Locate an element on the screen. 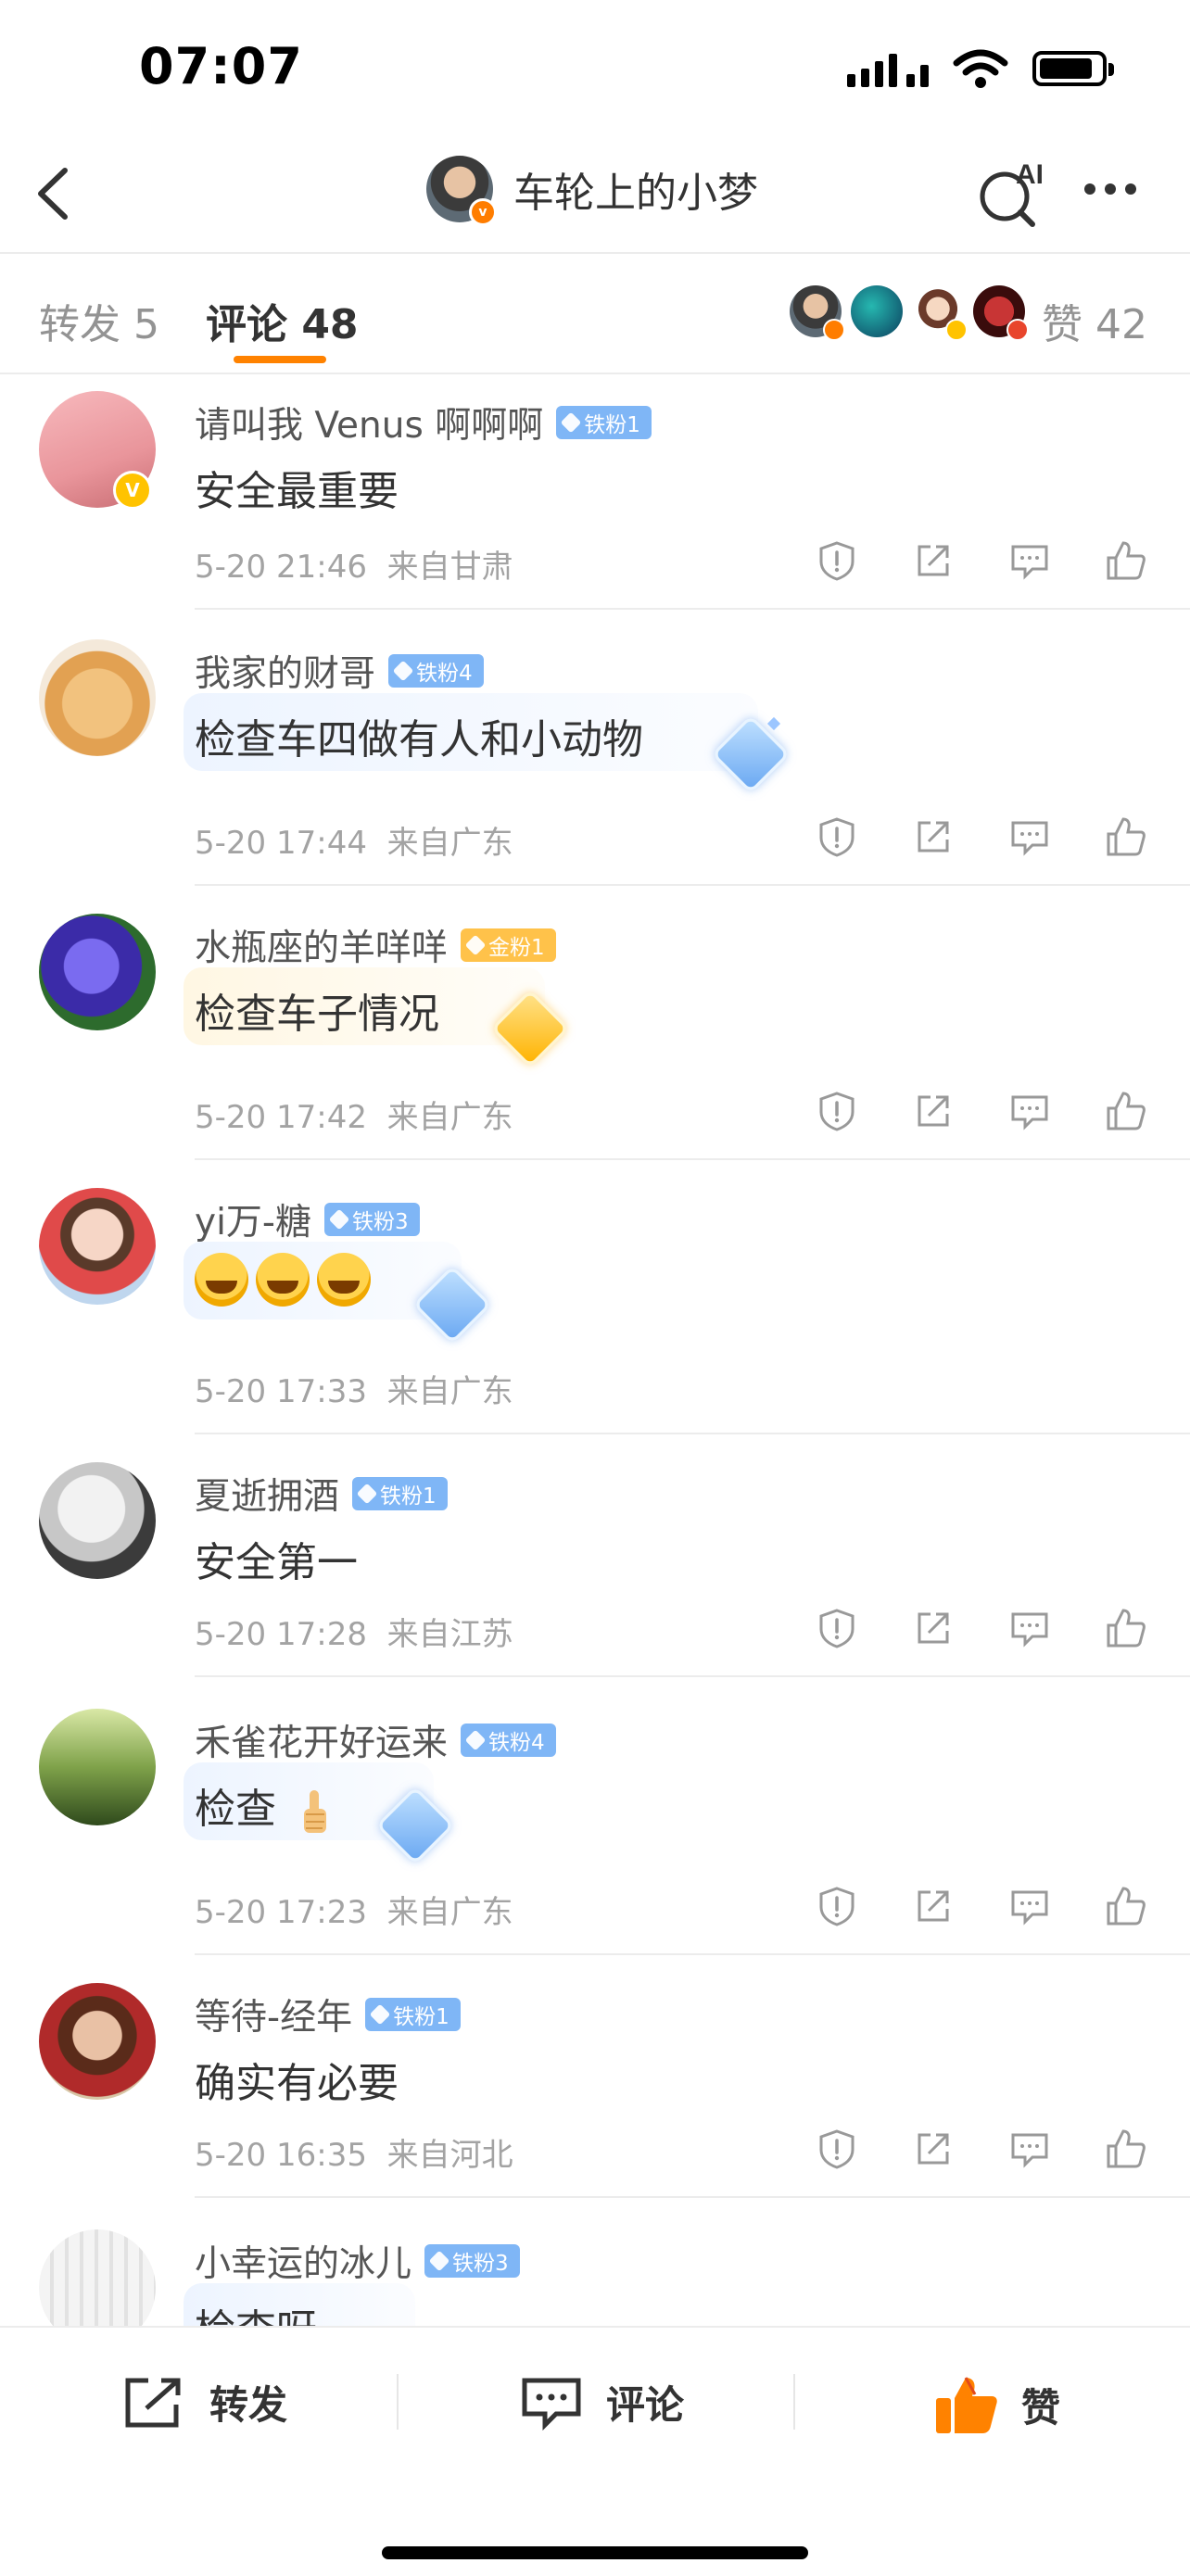 The width and height of the screenshot is (1190, 2576). post-author: v 车轮上的小梦 is located at coordinates (592, 191).